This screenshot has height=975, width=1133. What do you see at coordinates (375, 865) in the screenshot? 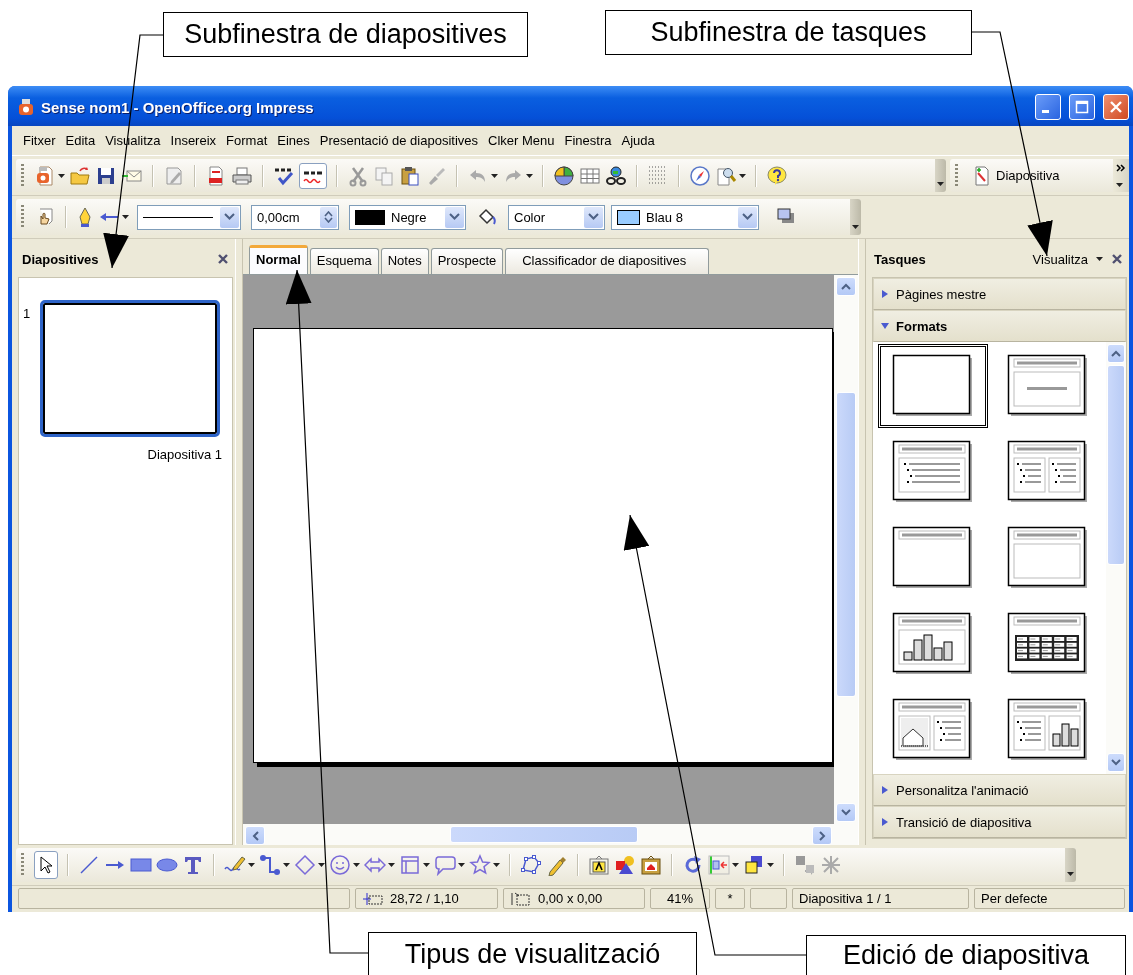
I see `double-arrow-icon` at bounding box center [375, 865].